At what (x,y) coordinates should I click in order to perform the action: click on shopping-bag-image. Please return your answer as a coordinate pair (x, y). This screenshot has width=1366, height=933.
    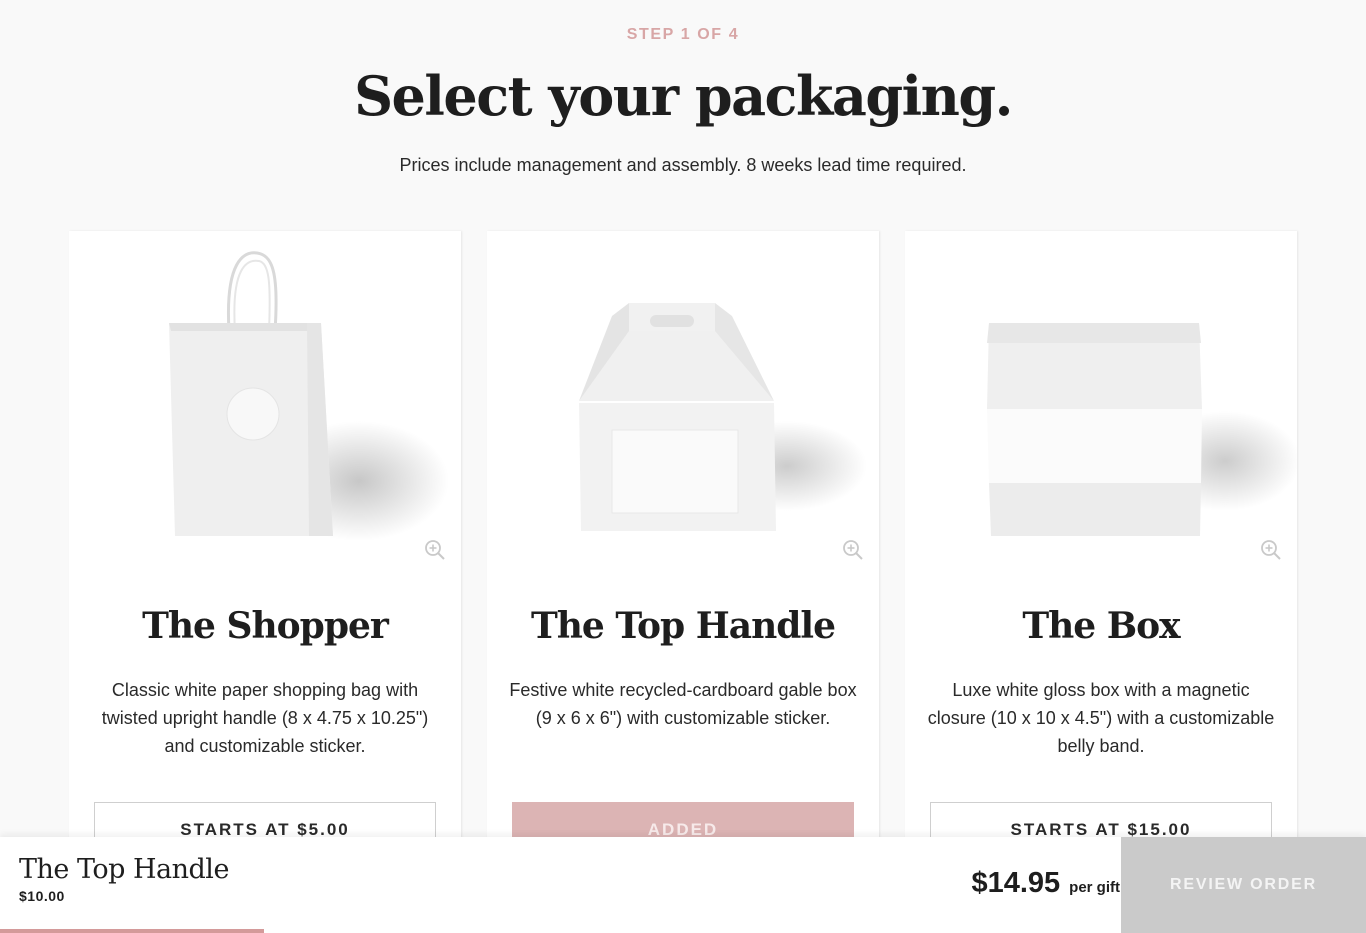
    Looking at the image, I should click on (265, 401).